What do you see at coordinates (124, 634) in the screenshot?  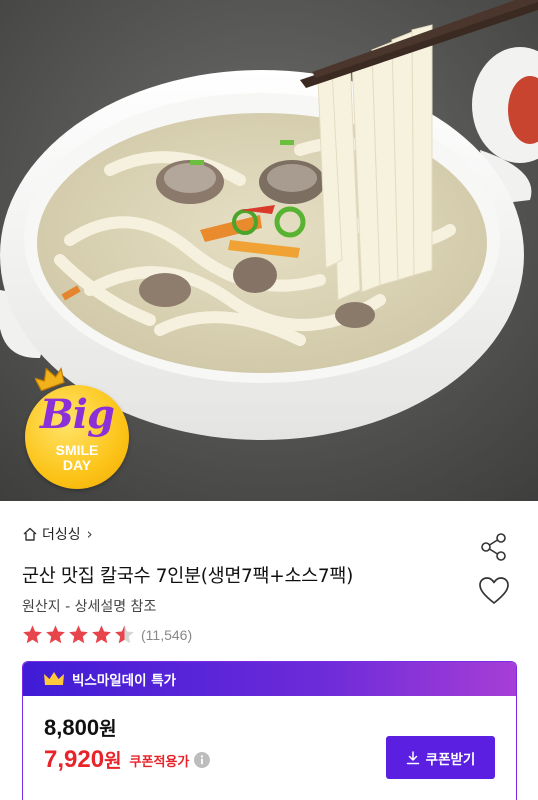 I see `half-star-icon` at bounding box center [124, 634].